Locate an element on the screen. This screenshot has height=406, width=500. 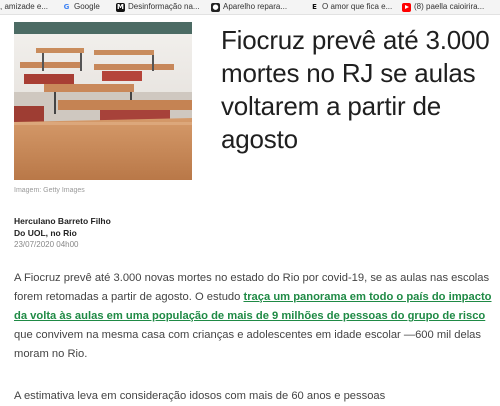
article-hero-image is located at coordinates (103, 101).